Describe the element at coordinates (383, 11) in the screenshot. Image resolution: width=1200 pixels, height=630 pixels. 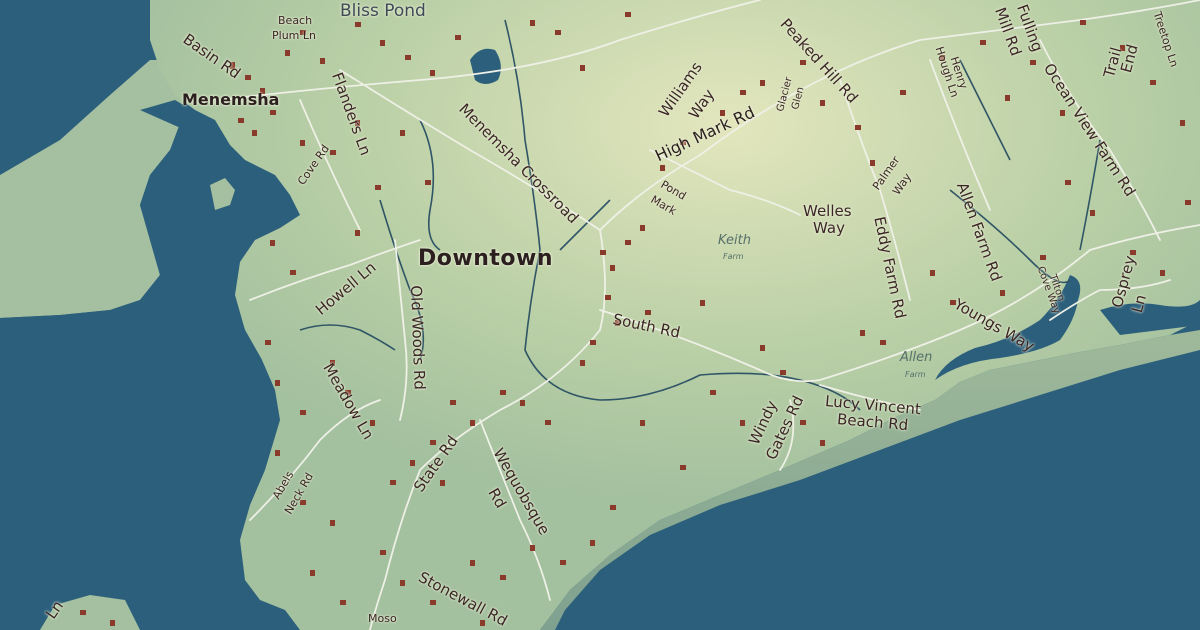
I see `label-bliss-pond: Bliss Pond` at that location.